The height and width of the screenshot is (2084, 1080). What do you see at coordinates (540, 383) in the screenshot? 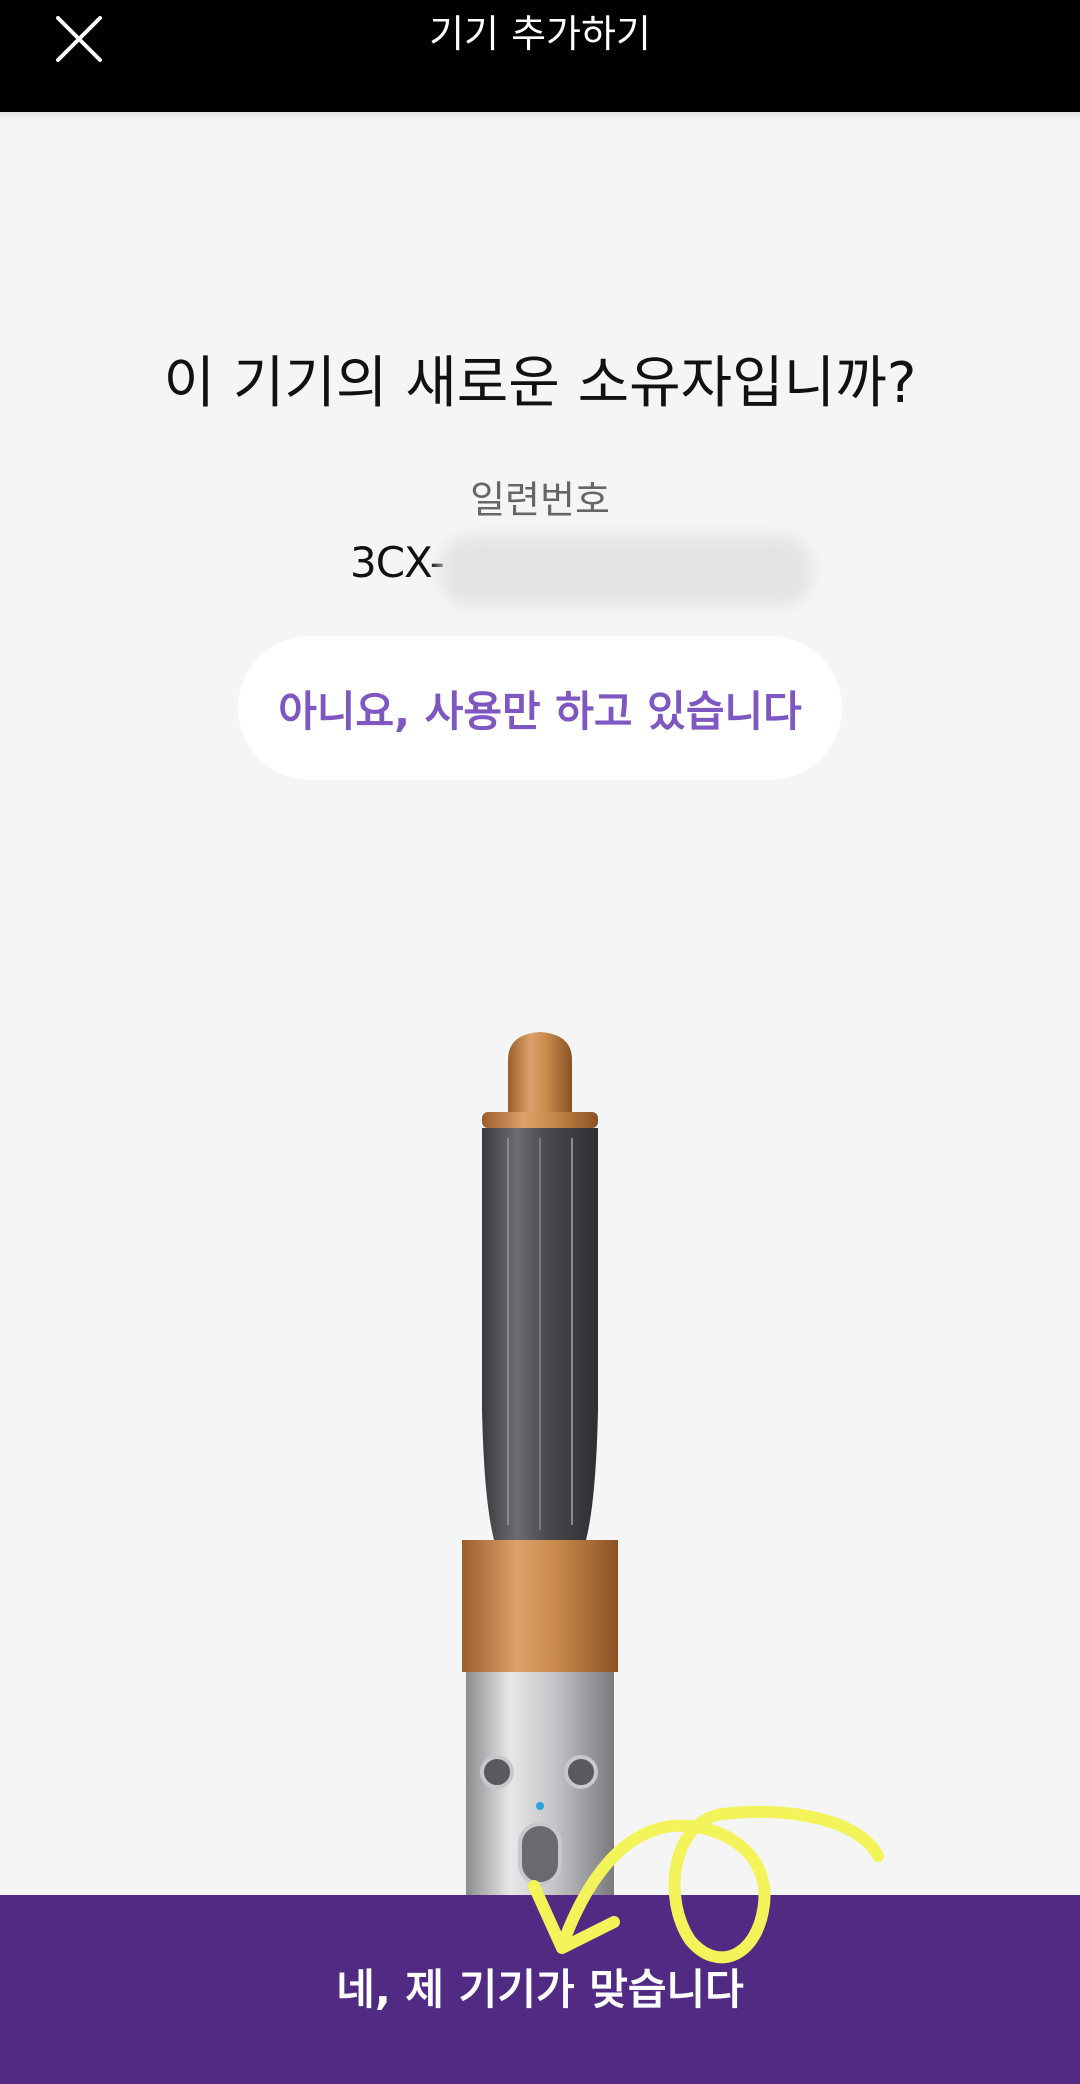
I see `ownership-question: 이 기기의 새로운 소유자입니까?` at bounding box center [540, 383].